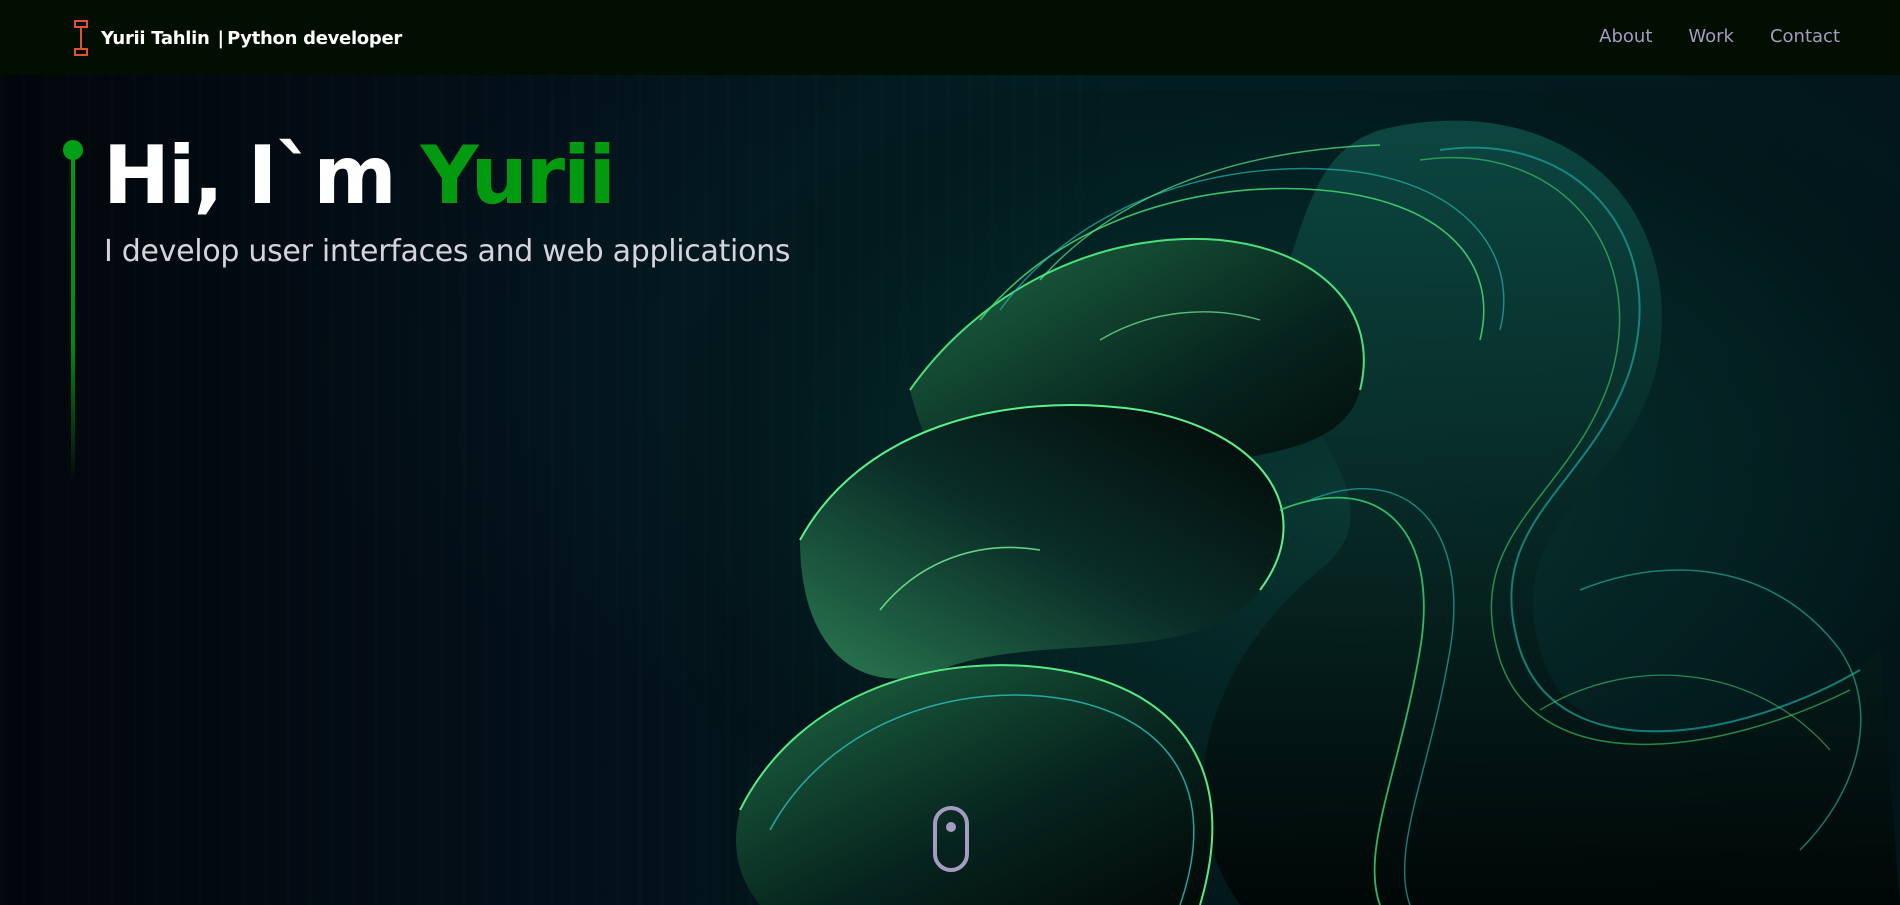 The height and width of the screenshot is (905, 1900). I want to click on brand-name: Yurii Tahlin, so click(155, 38).